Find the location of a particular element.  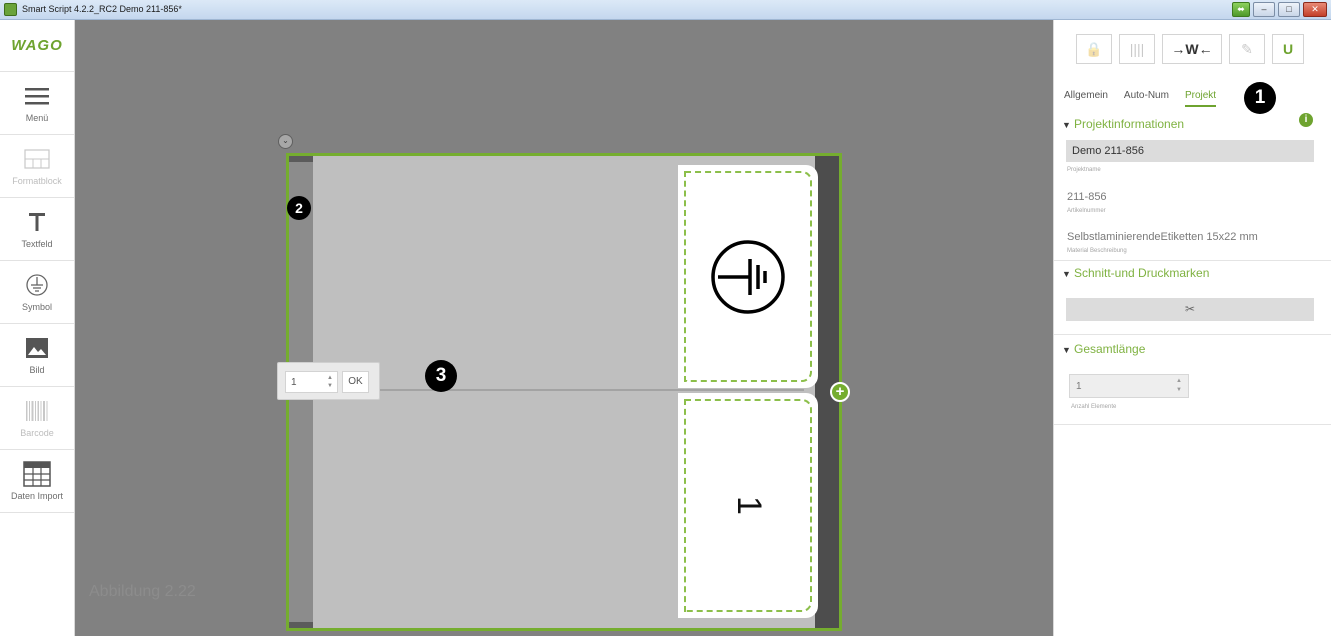

columns-icon: |||| is located at coordinates (1137, 49).